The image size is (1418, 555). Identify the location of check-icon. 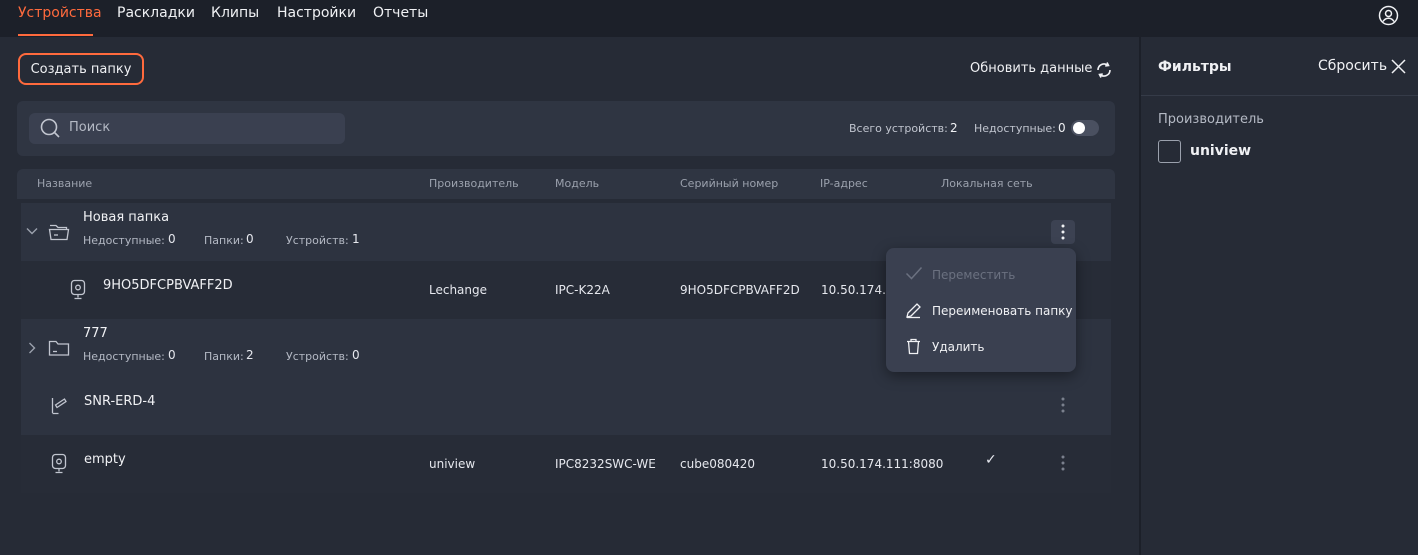
(914, 273).